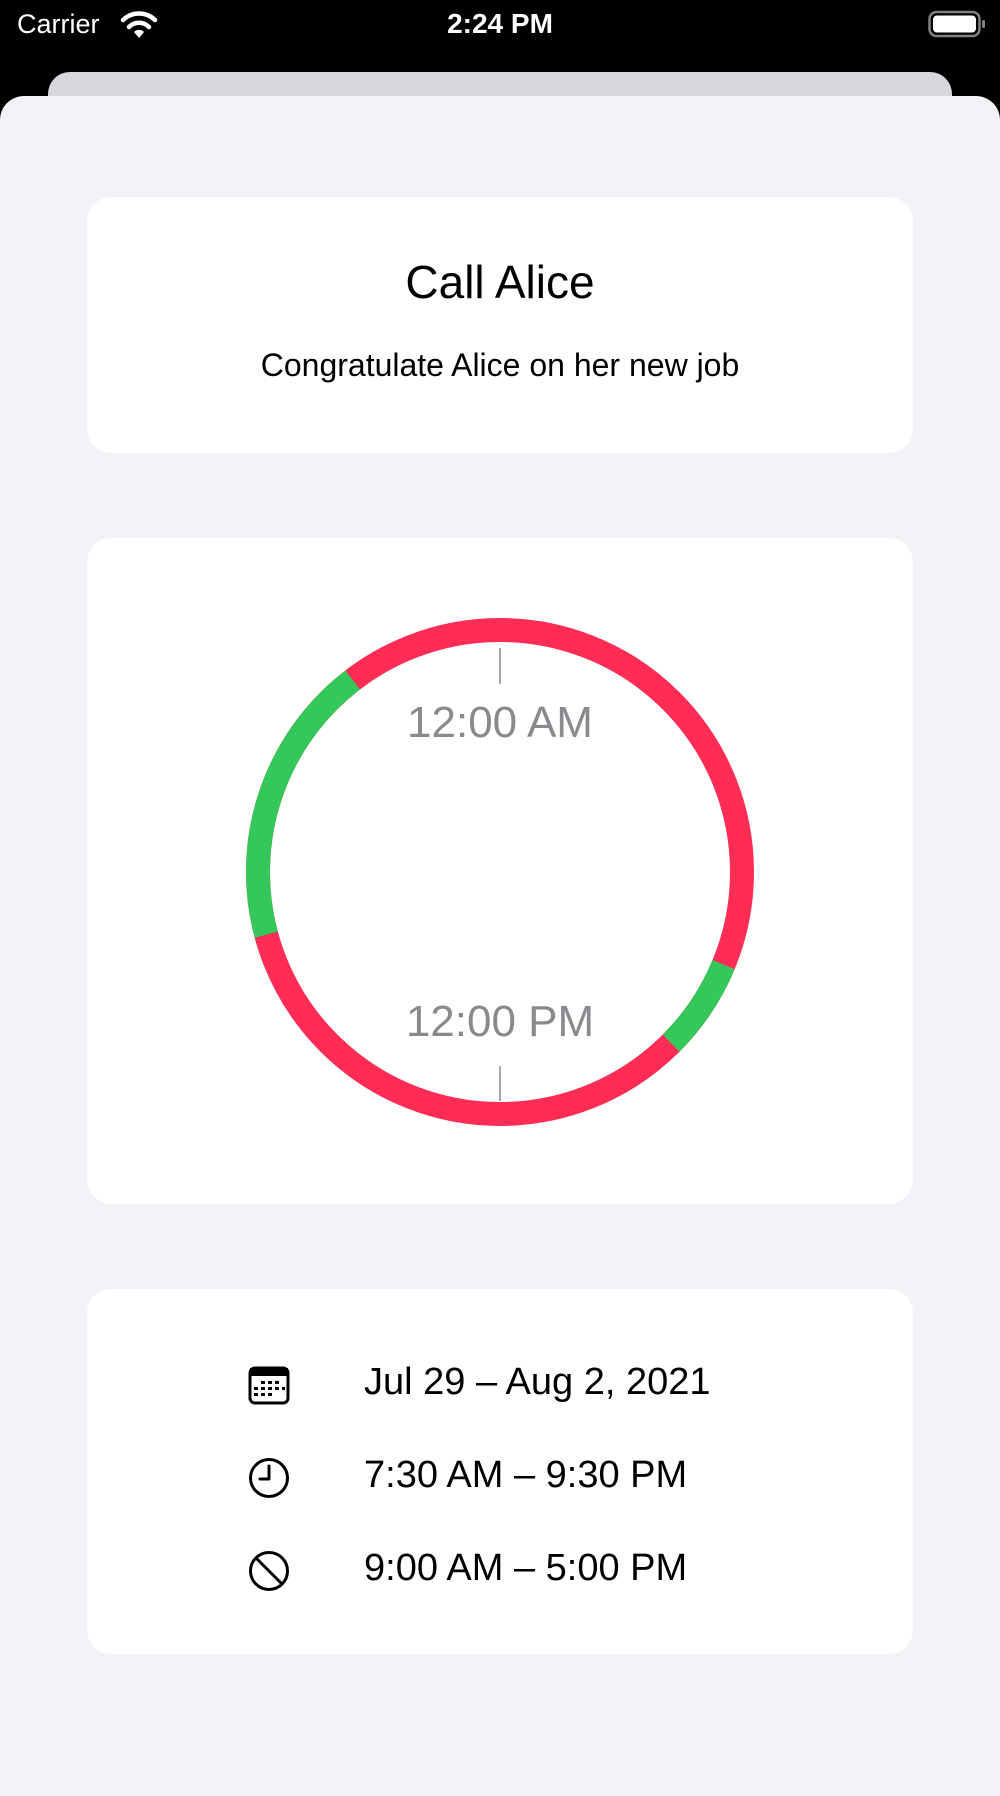 Image resolution: width=1000 pixels, height=1796 pixels. I want to click on battery-icon, so click(956, 24).